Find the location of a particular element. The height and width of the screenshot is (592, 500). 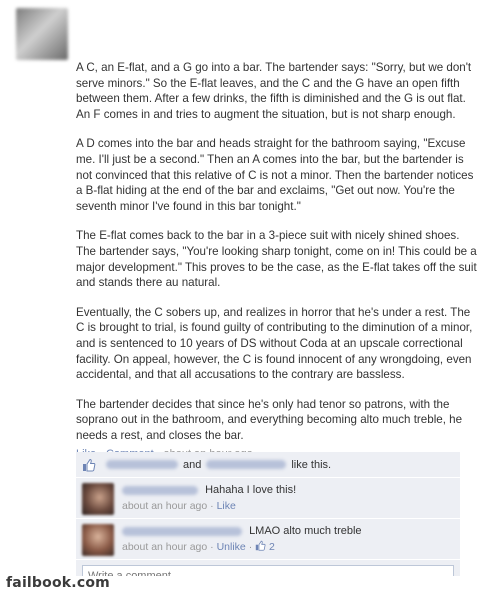

comment-text: Hahaha I love this! is located at coordinates (251, 490).